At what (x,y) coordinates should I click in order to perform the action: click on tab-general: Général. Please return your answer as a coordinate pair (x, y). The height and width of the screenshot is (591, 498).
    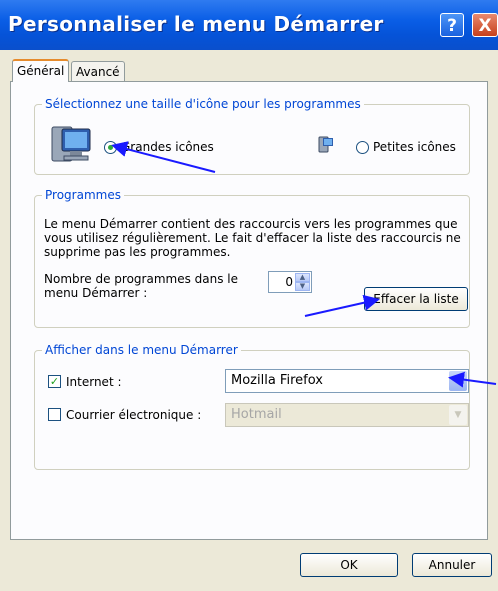
    Looking at the image, I should click on (41, 70).